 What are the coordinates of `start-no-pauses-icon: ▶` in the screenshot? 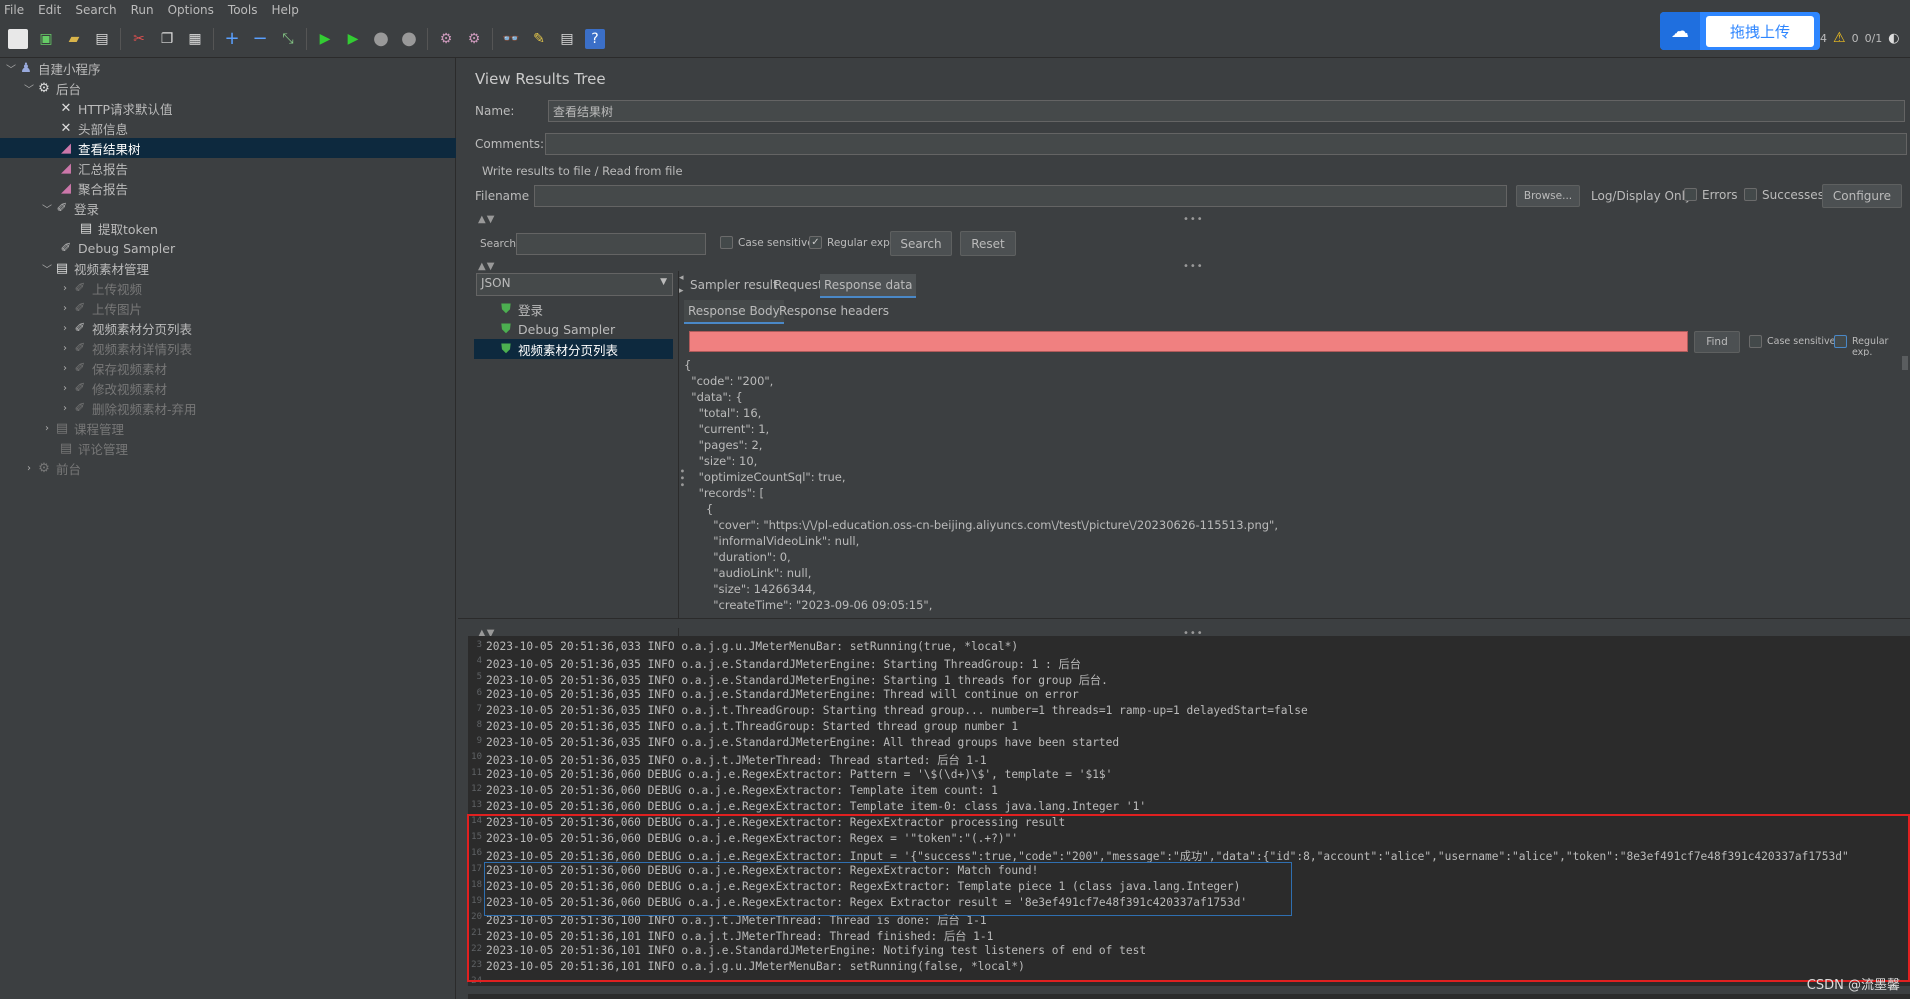 It's located at (353, 39).